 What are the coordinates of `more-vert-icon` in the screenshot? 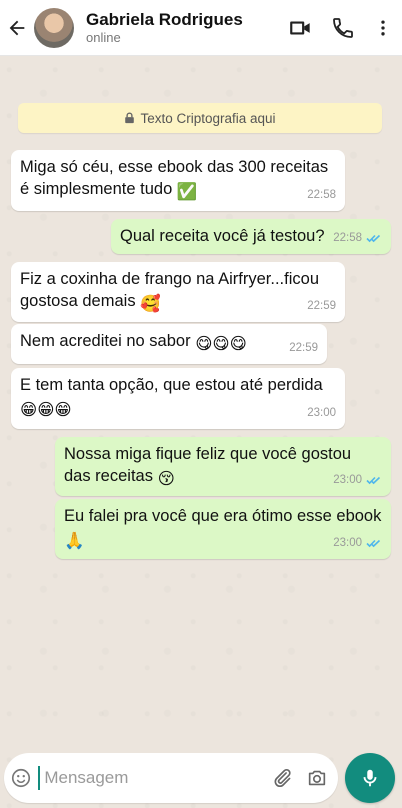 It's located at (383, 27).